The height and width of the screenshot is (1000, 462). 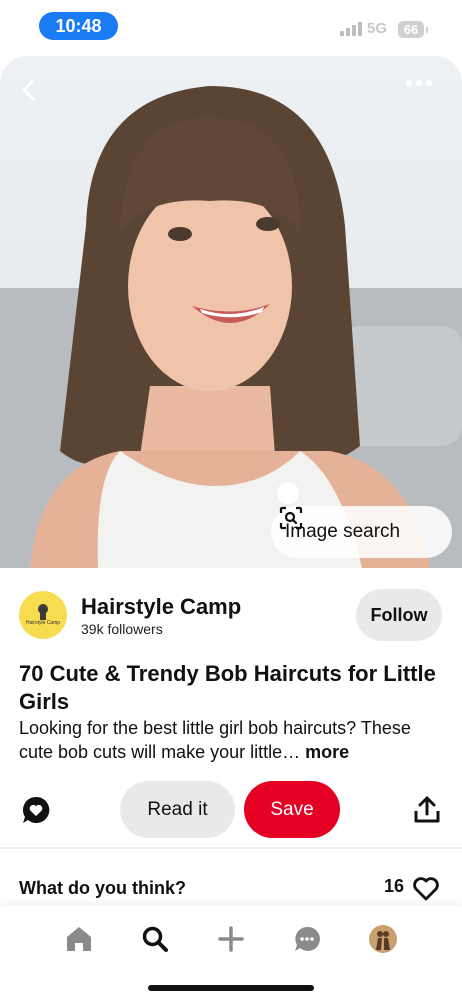 I want to click on battery-indicator: 66, so click(x=413, y=29).